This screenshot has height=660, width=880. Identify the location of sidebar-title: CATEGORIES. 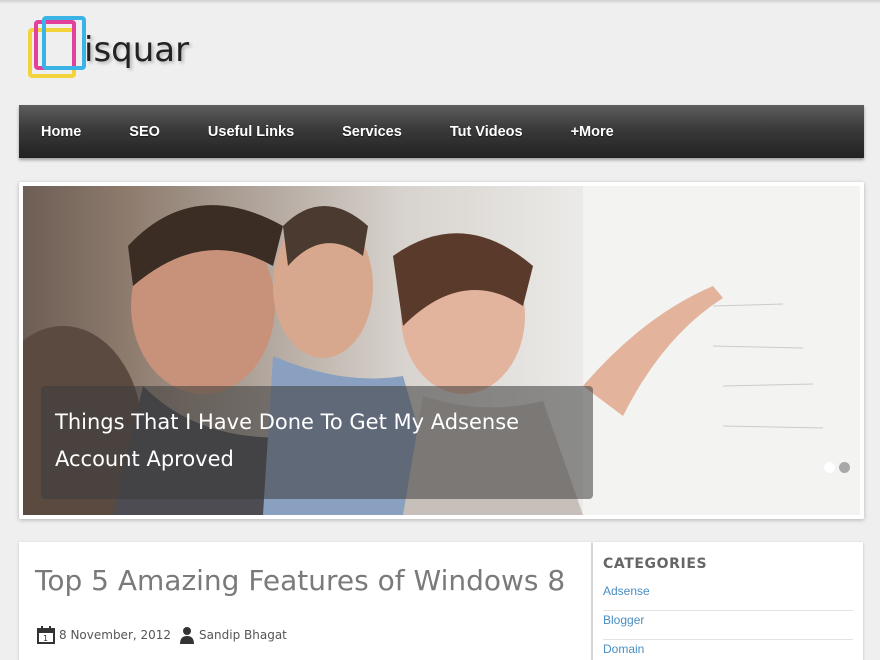
(655, 564).